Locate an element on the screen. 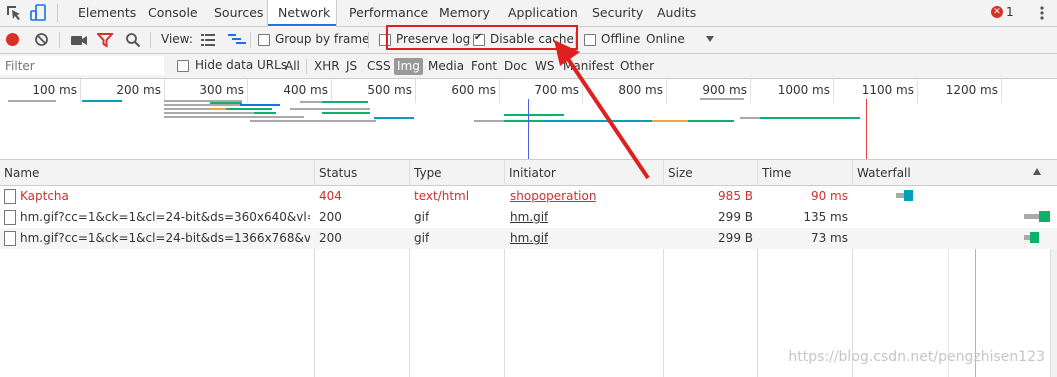 This screenshot has height=377, width=1057. overview-tick-label: 13 is located at coordinates (1039, 90).